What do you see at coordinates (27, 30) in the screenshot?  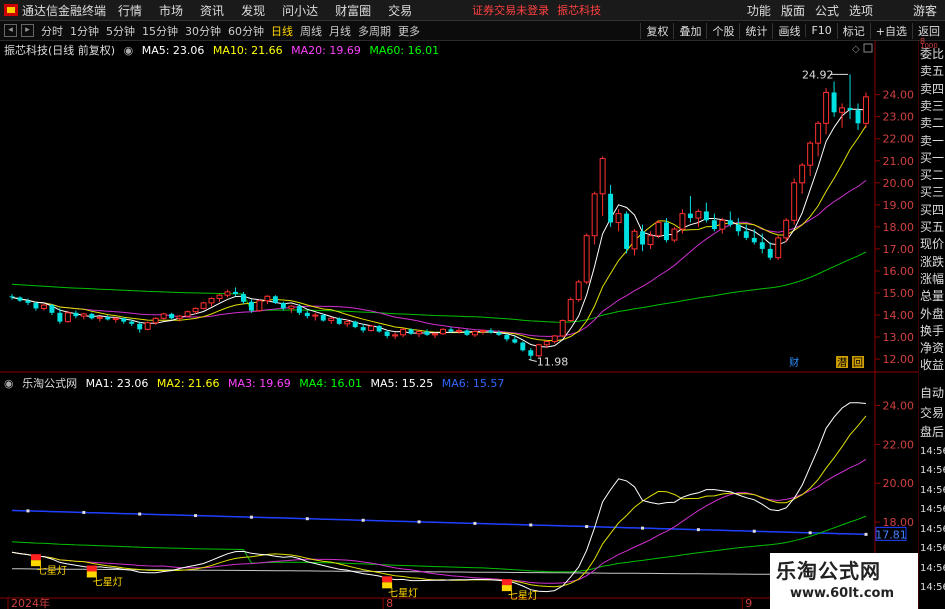 I see `toggle-right-icon: ▸` at bounding box center [27, 30].